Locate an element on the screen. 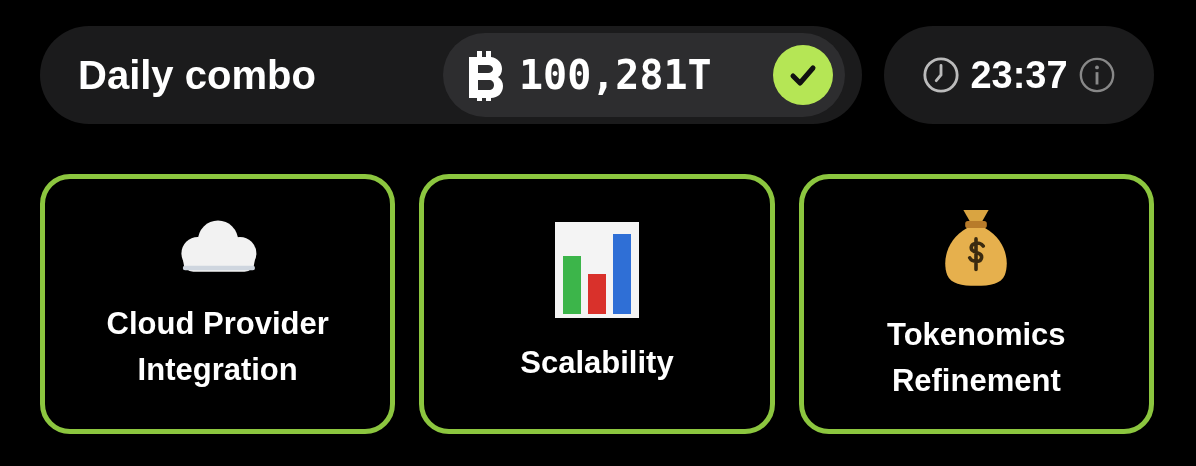 The height and width of the screenshot is (466, 1196). clock-icon is located at coordinates (941, 75).